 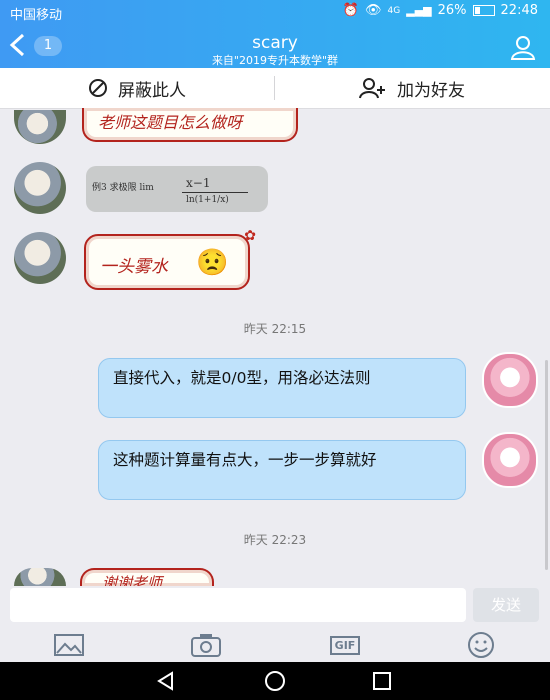 I want to click on formula-denominator: ln(1+1/x), so click(x=207, y=200).